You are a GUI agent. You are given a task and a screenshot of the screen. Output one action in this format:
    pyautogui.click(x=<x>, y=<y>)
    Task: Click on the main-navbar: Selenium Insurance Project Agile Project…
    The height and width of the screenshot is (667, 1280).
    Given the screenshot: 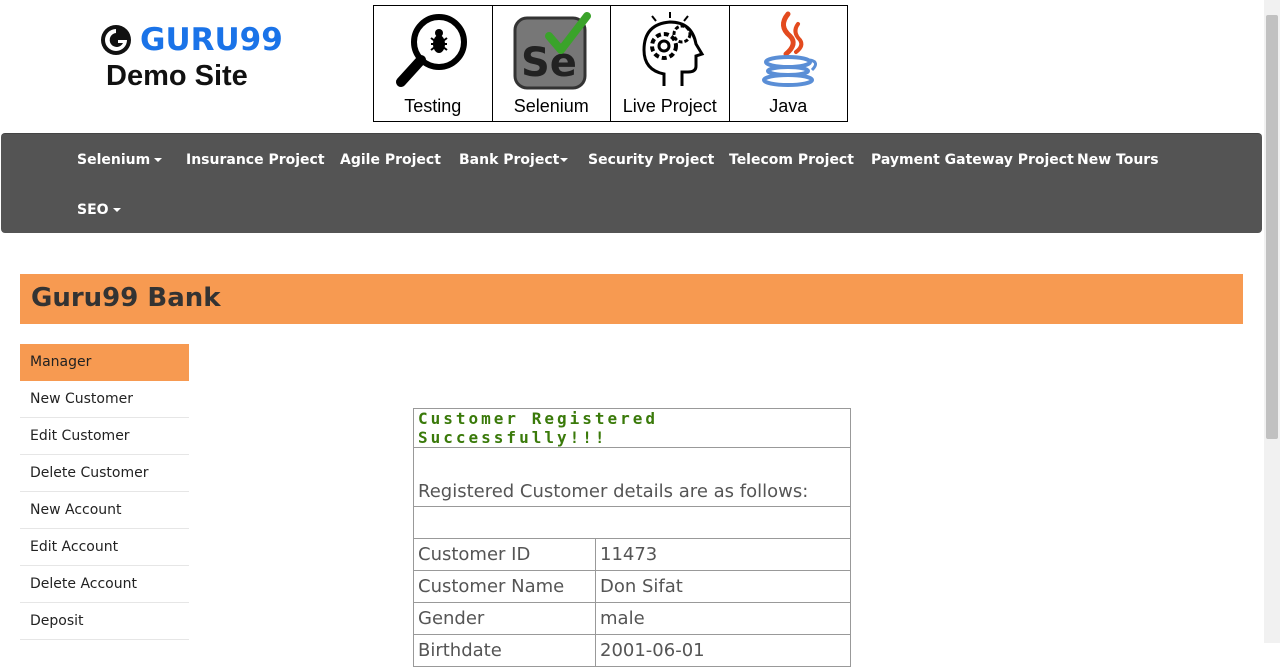 What is the action you would take?
    pyautogui.click(x=631, y=183)
    